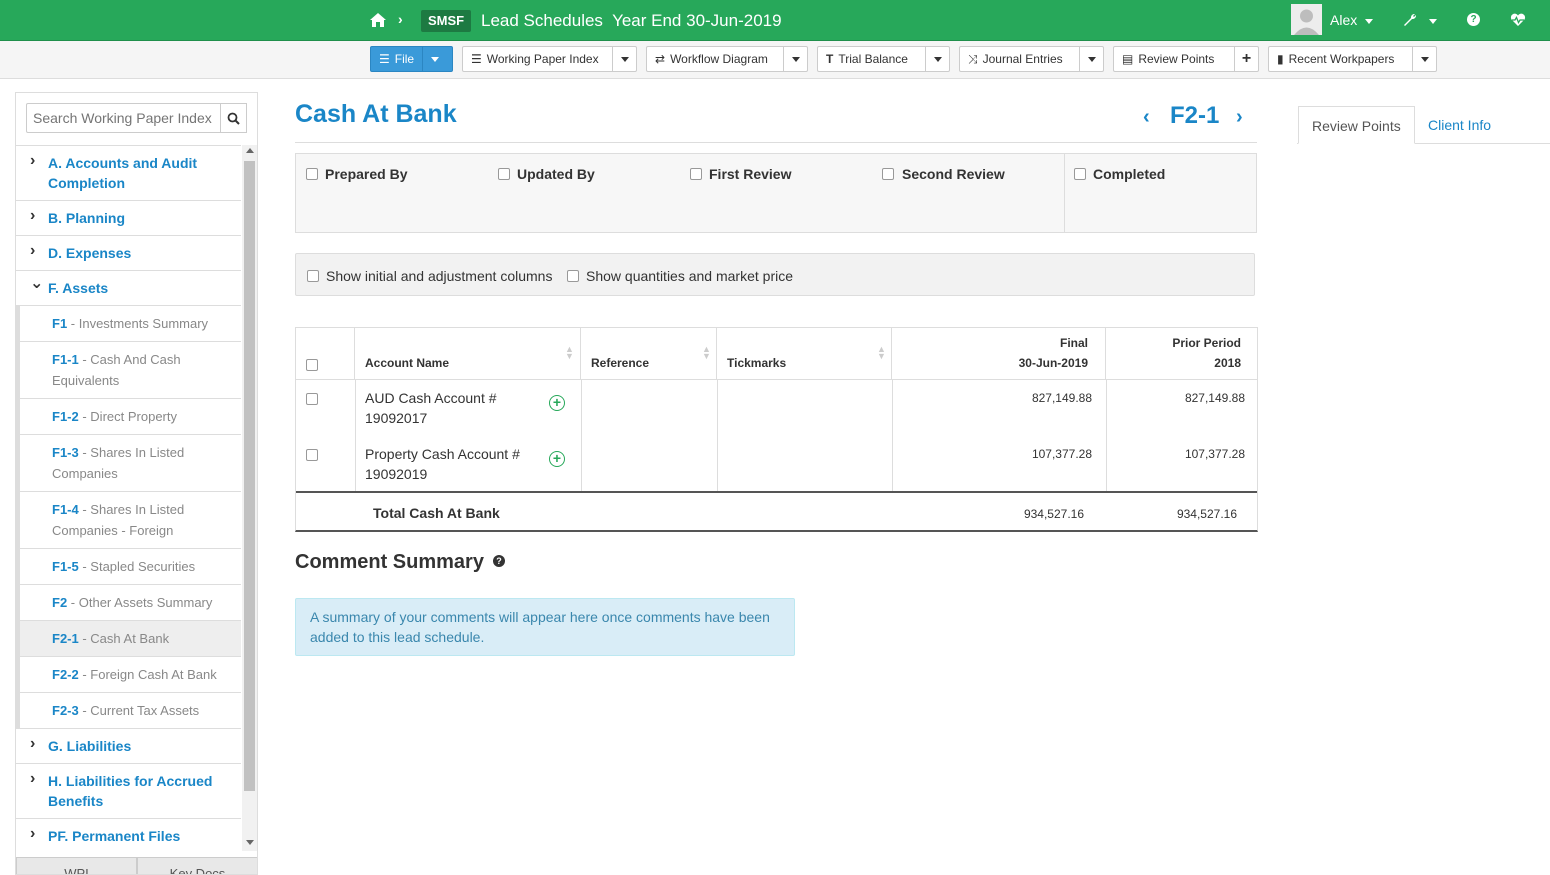 The height and width of the screenshot is (875, 1550). I want to click on tab-wpi: WPI, so click(76, 865).